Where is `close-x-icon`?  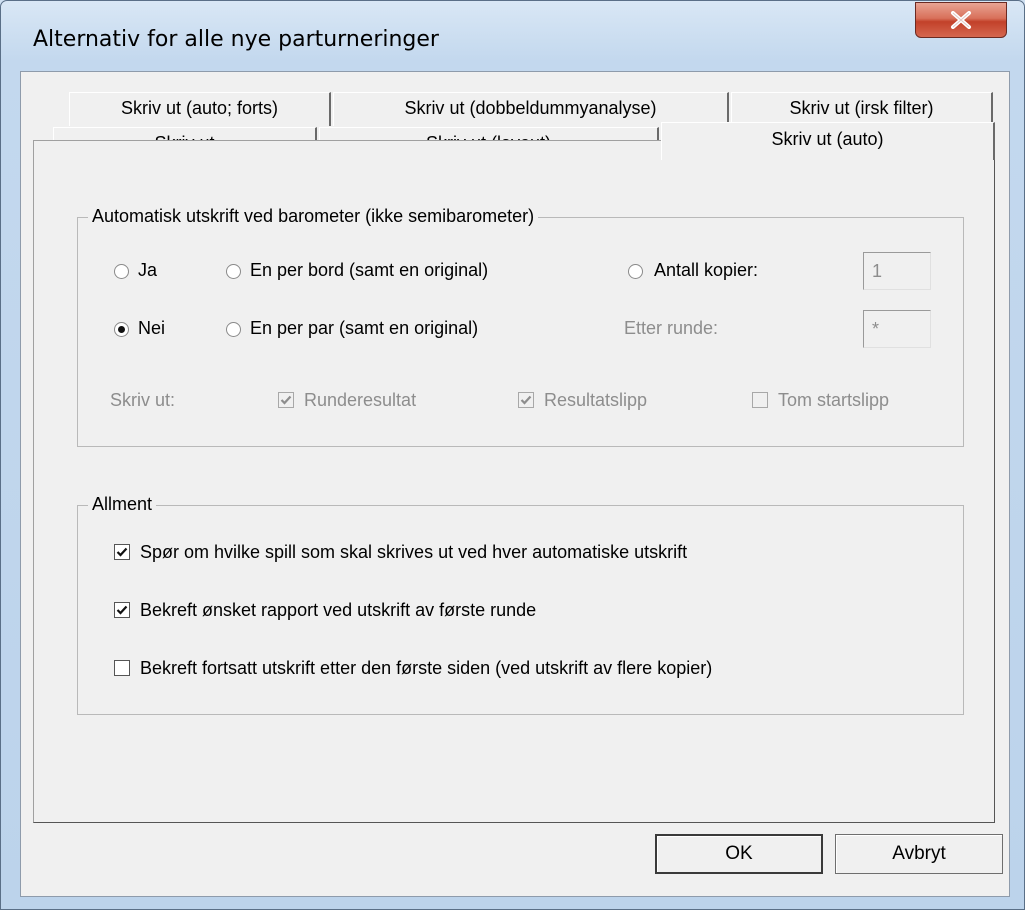
close-x-icon is located at coordinates (961, 20).